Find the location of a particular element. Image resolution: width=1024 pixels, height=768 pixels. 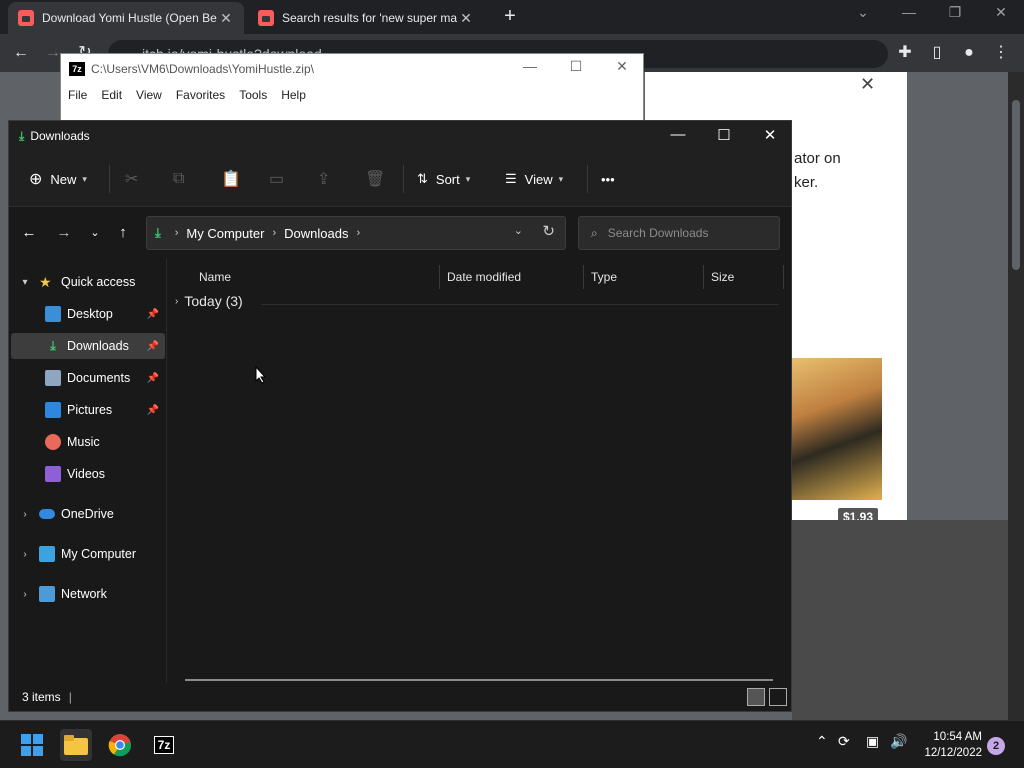

copy-icon: ⧉ is located at coordinates (178, 179).